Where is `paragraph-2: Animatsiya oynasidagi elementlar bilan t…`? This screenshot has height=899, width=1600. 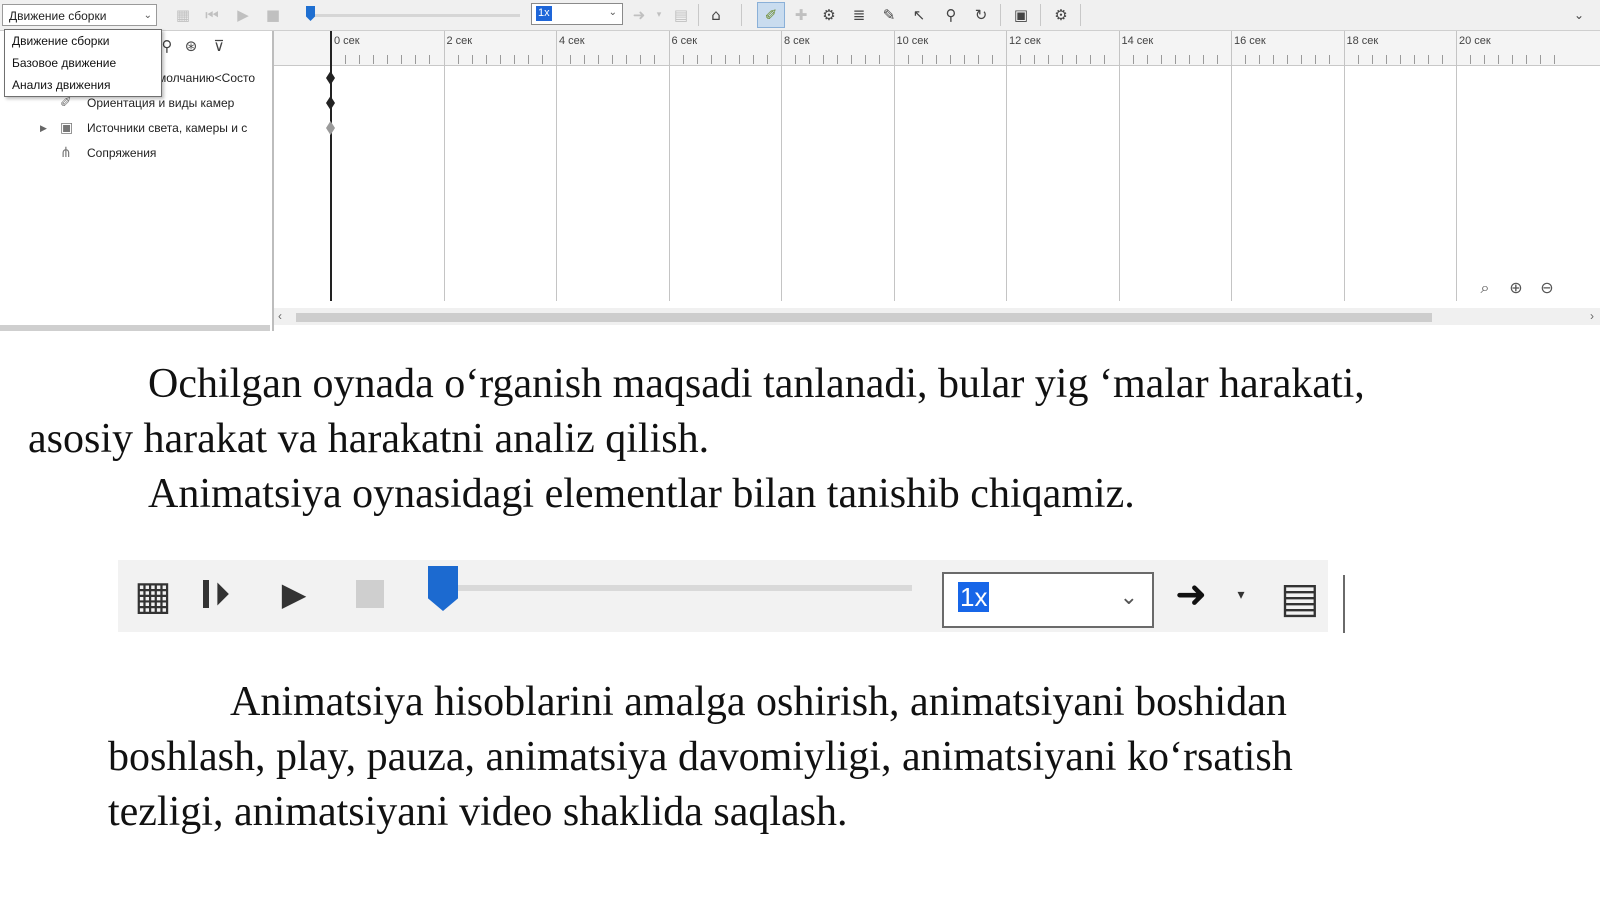 paragraph-2: Animatsiya oynasidagi elementlar bilan t… is located at coordinates (641, 494).